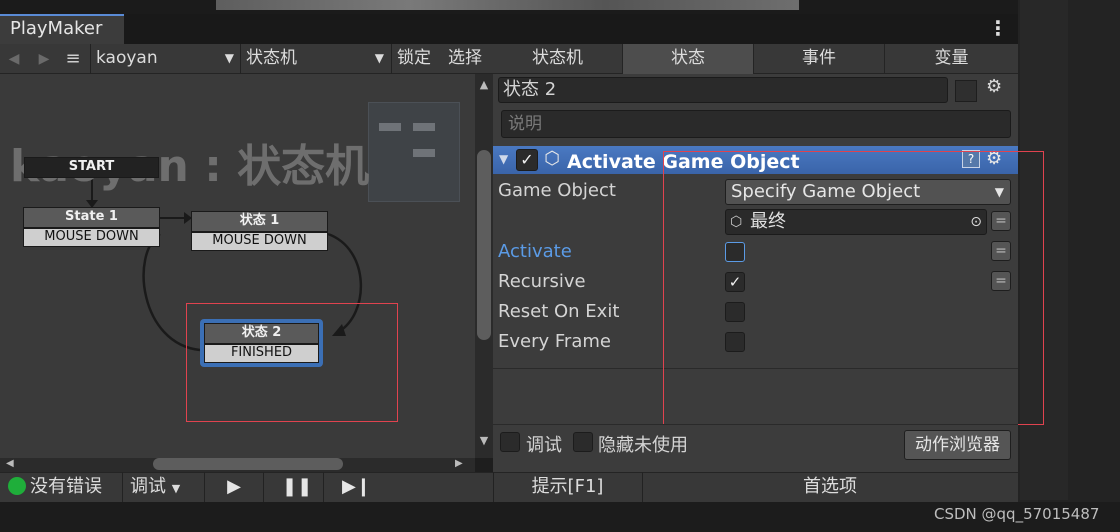 The width and height of the screenshot is (1120, 532). I want to click on debug-checkbox, so click(510, 442).